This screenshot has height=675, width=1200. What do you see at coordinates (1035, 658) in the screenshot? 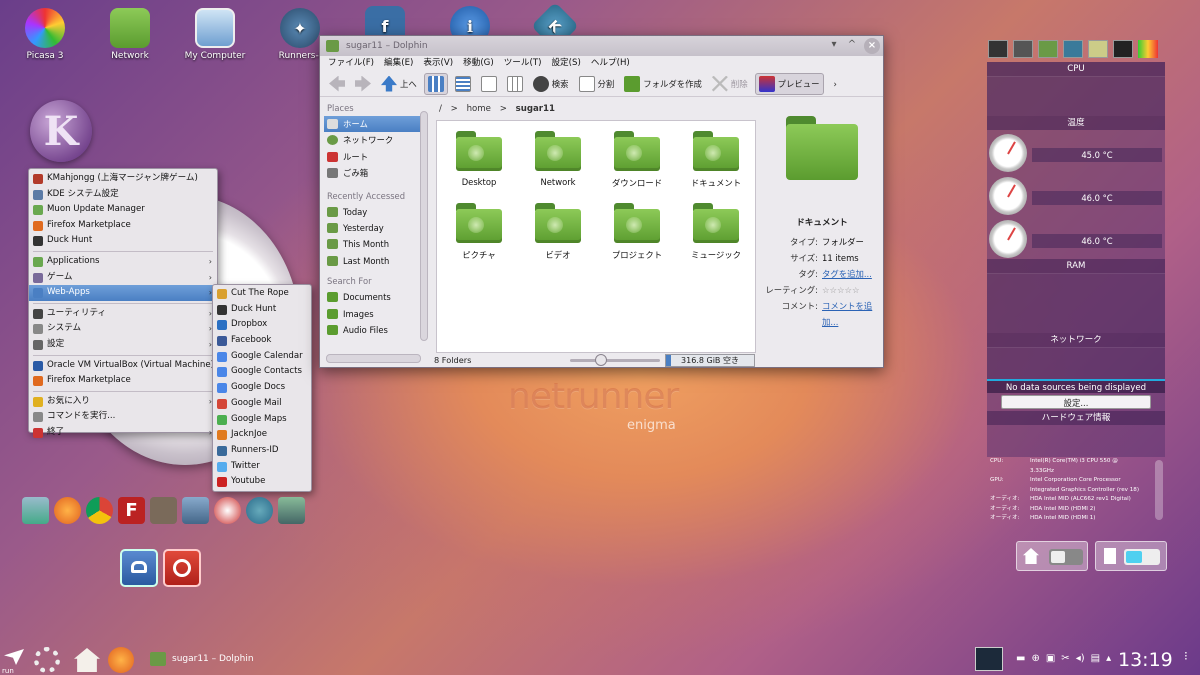
I see `network-tray-icon: ⊕` at bounding box center [1035, 658].